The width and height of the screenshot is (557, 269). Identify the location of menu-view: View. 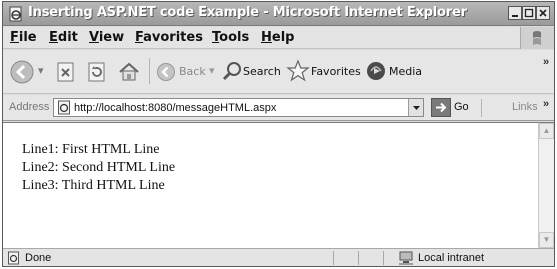
(106, 37).